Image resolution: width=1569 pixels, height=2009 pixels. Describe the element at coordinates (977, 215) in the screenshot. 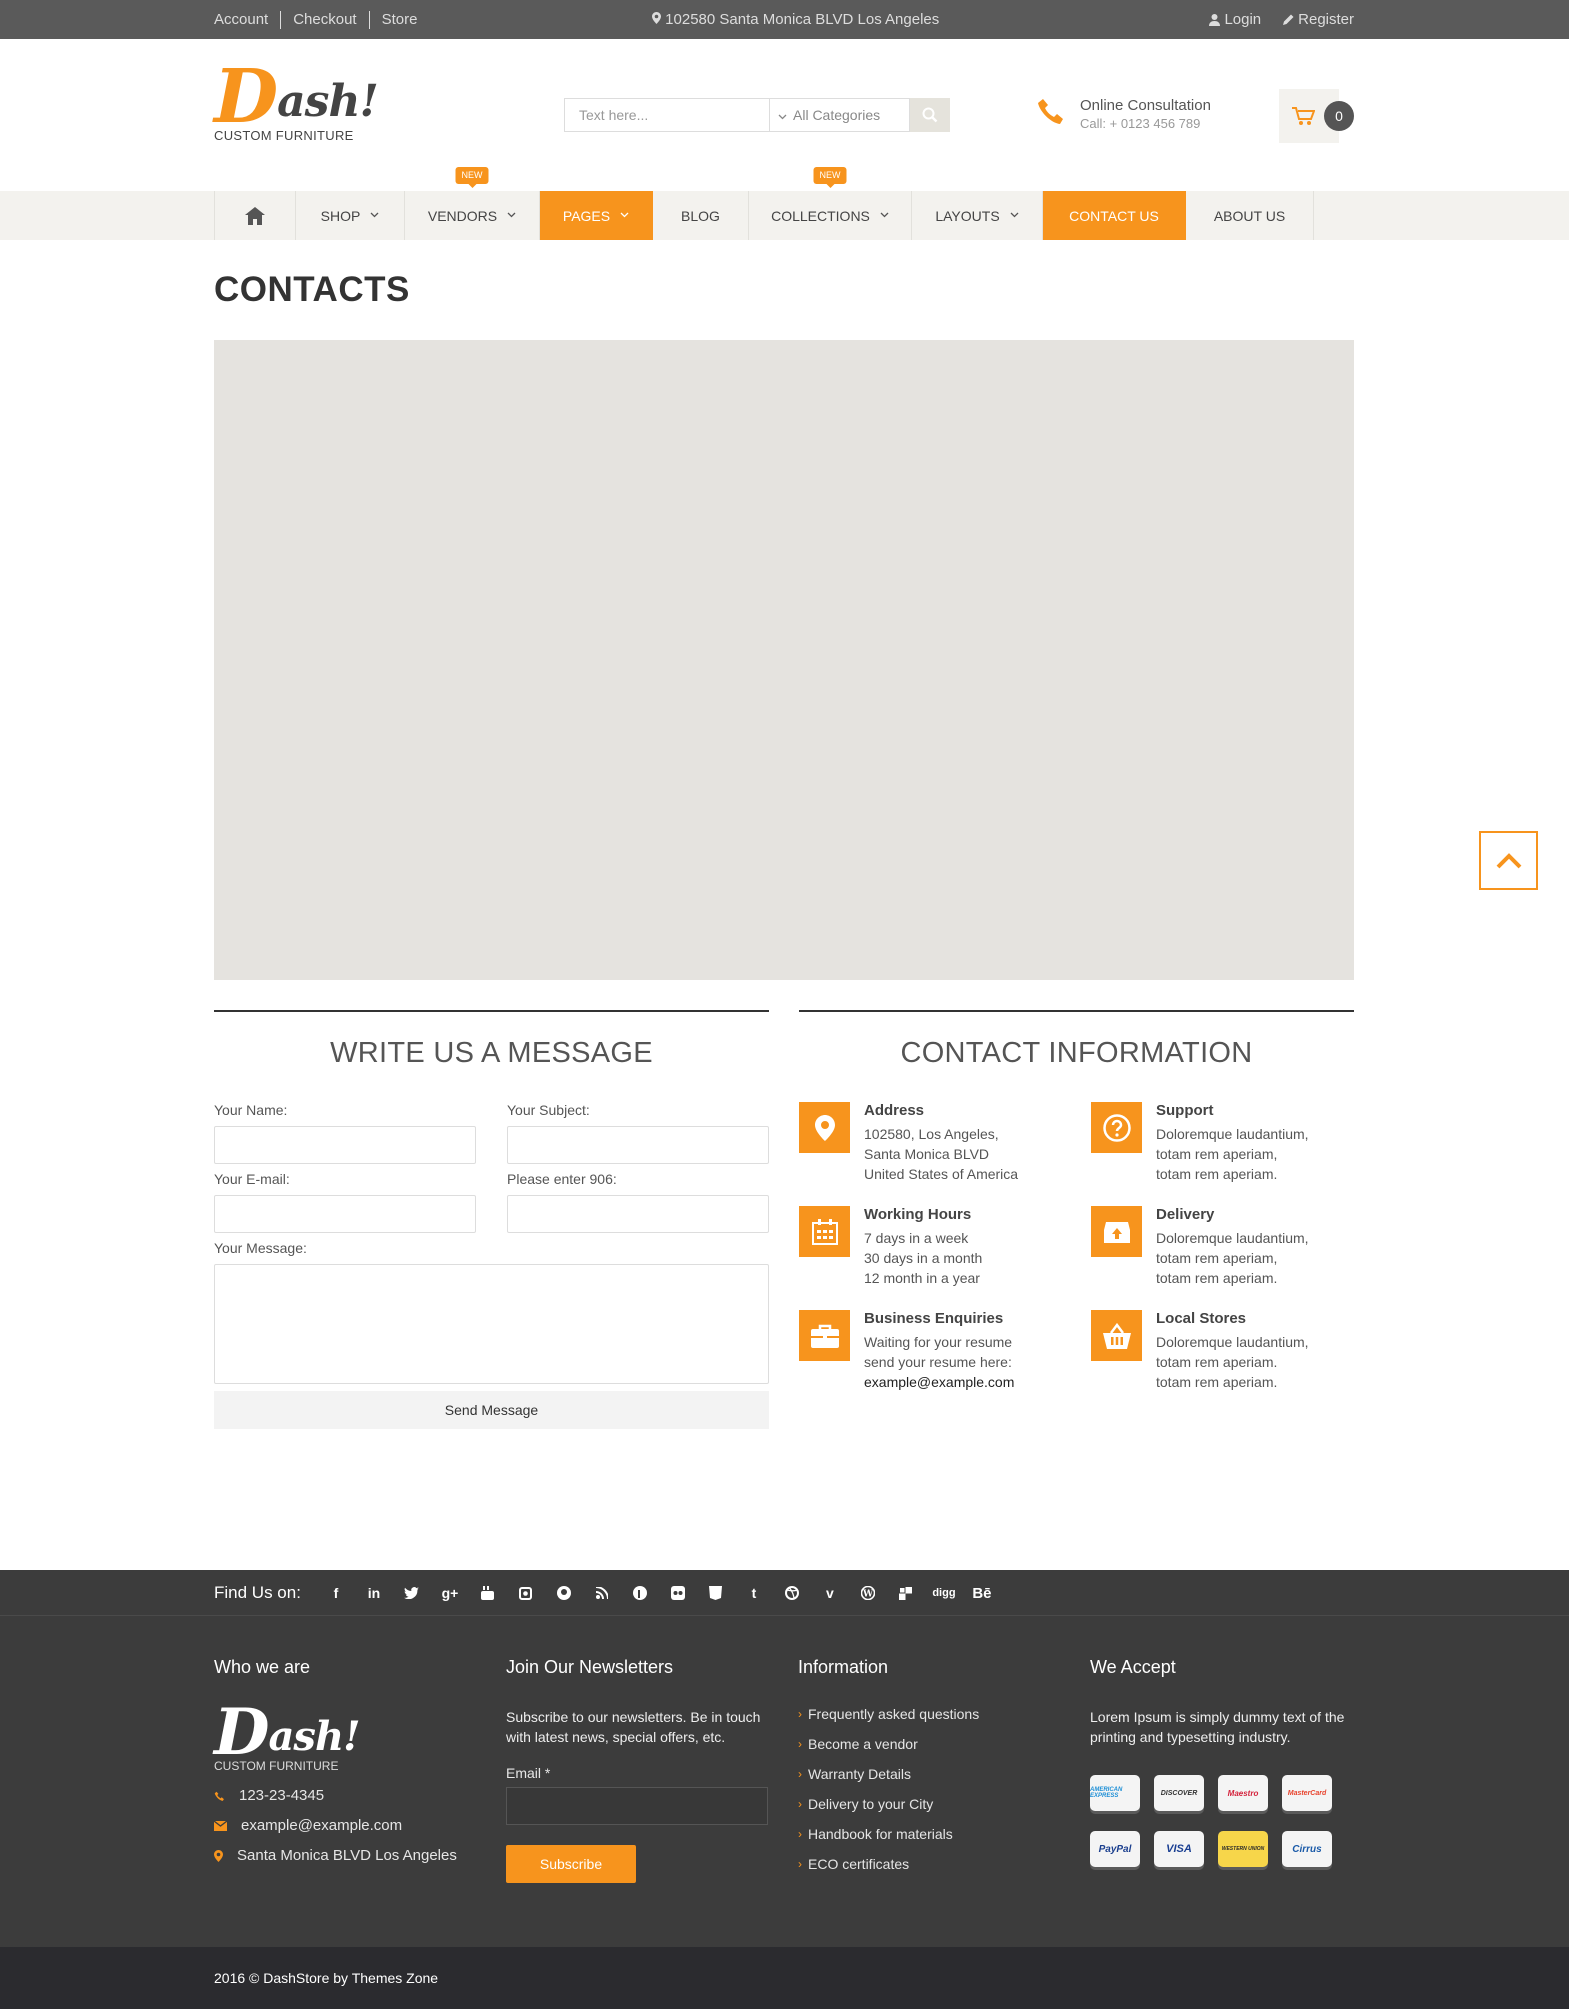

I see `nav-layouts: LAYOUTS` at that location.